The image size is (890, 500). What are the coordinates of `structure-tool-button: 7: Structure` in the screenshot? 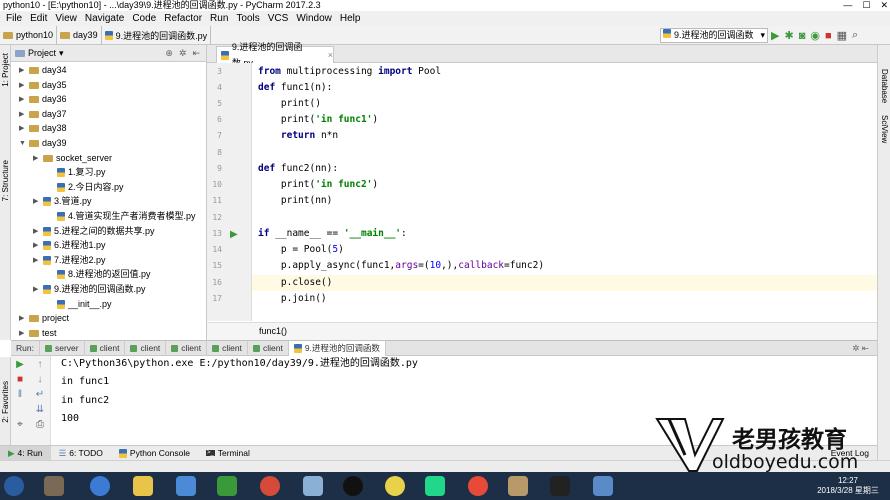 It's located at (5, 180).